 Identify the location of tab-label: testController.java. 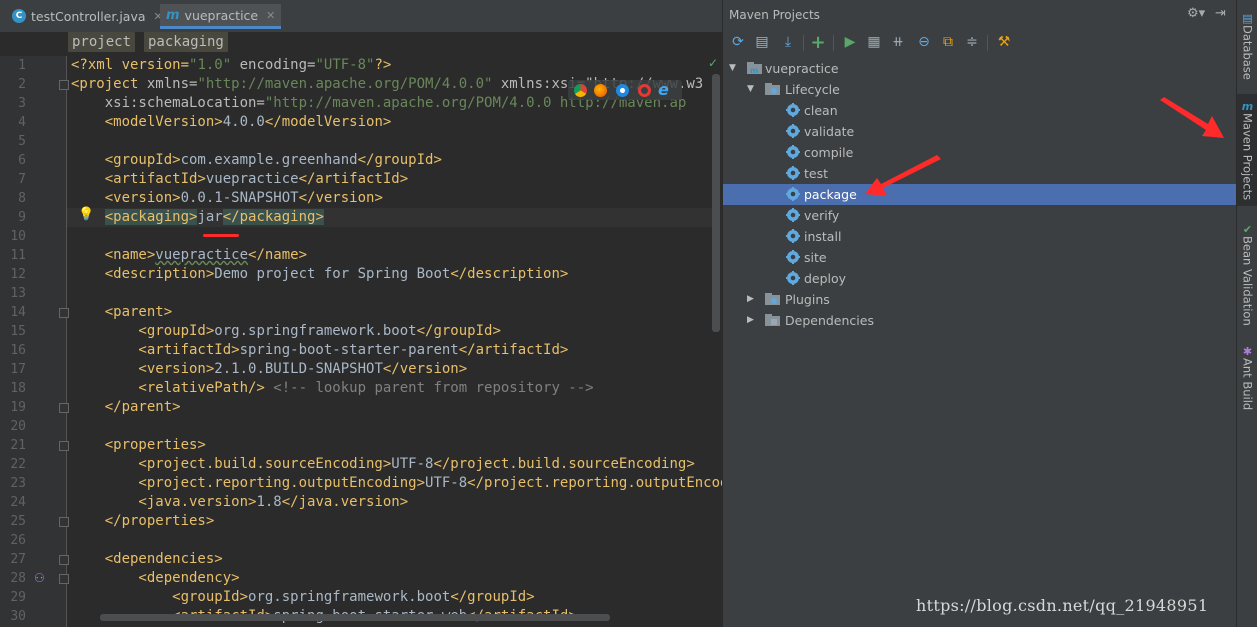
(88, 16).